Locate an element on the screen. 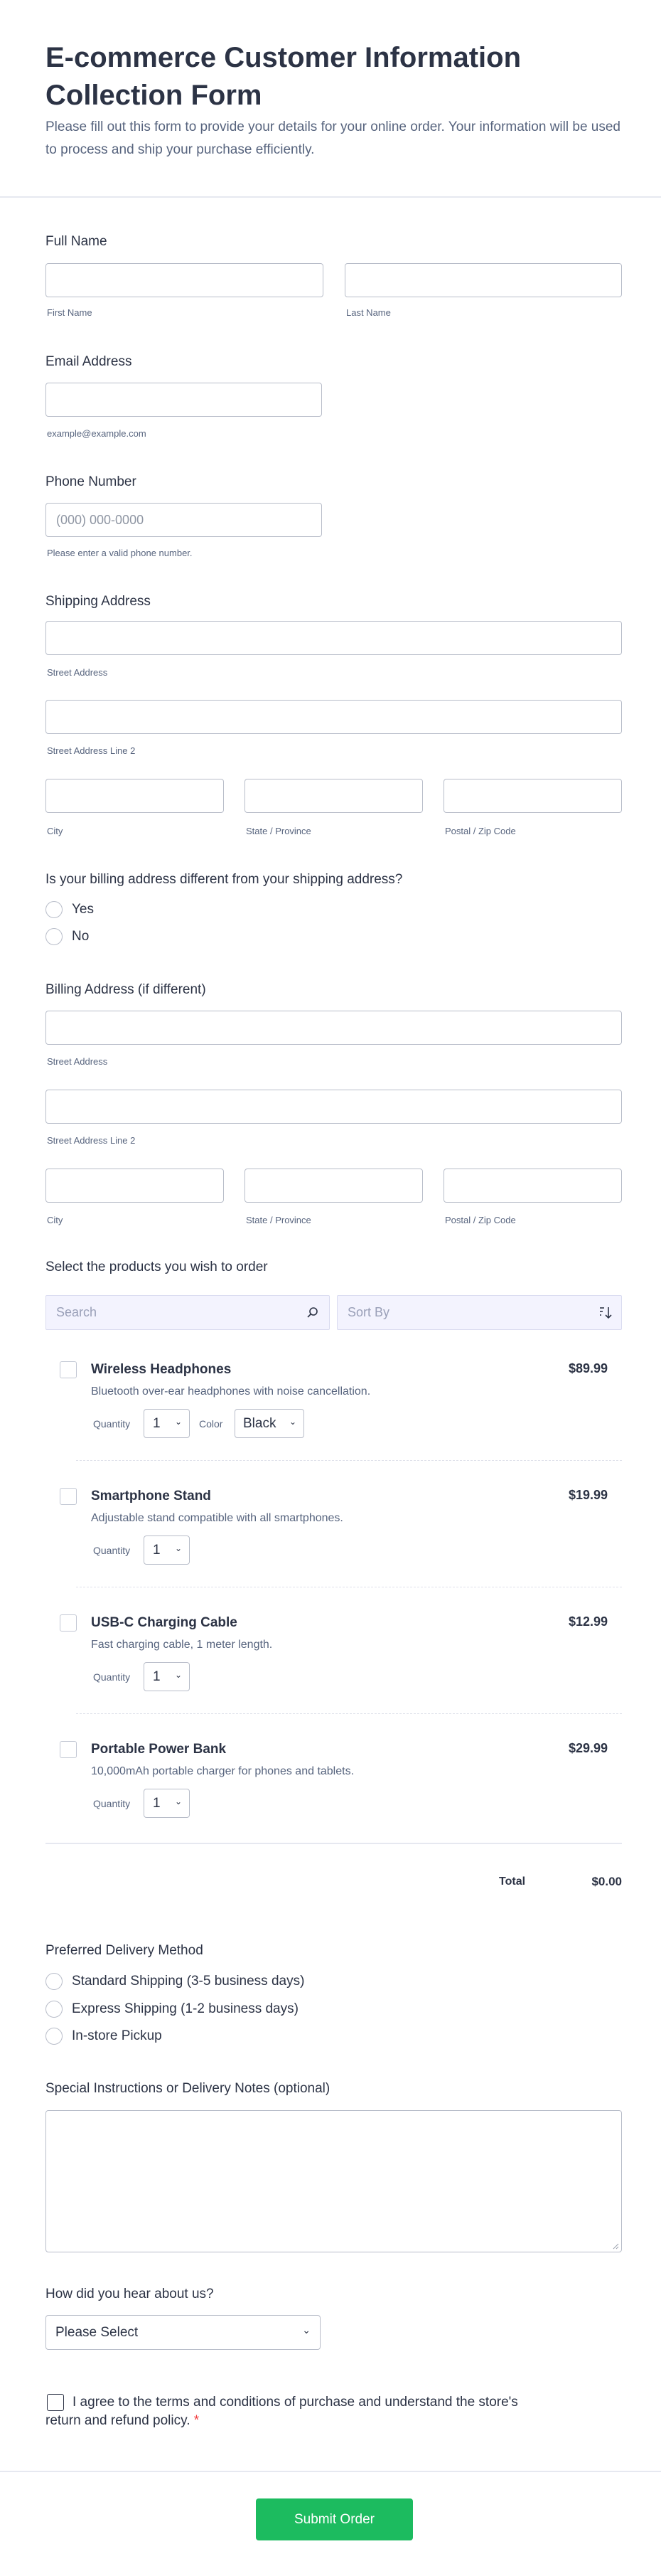 The width and height of the screenshot is (661, 2576). product-name: Smartphone Stand is located at coordinates (151, 1496).